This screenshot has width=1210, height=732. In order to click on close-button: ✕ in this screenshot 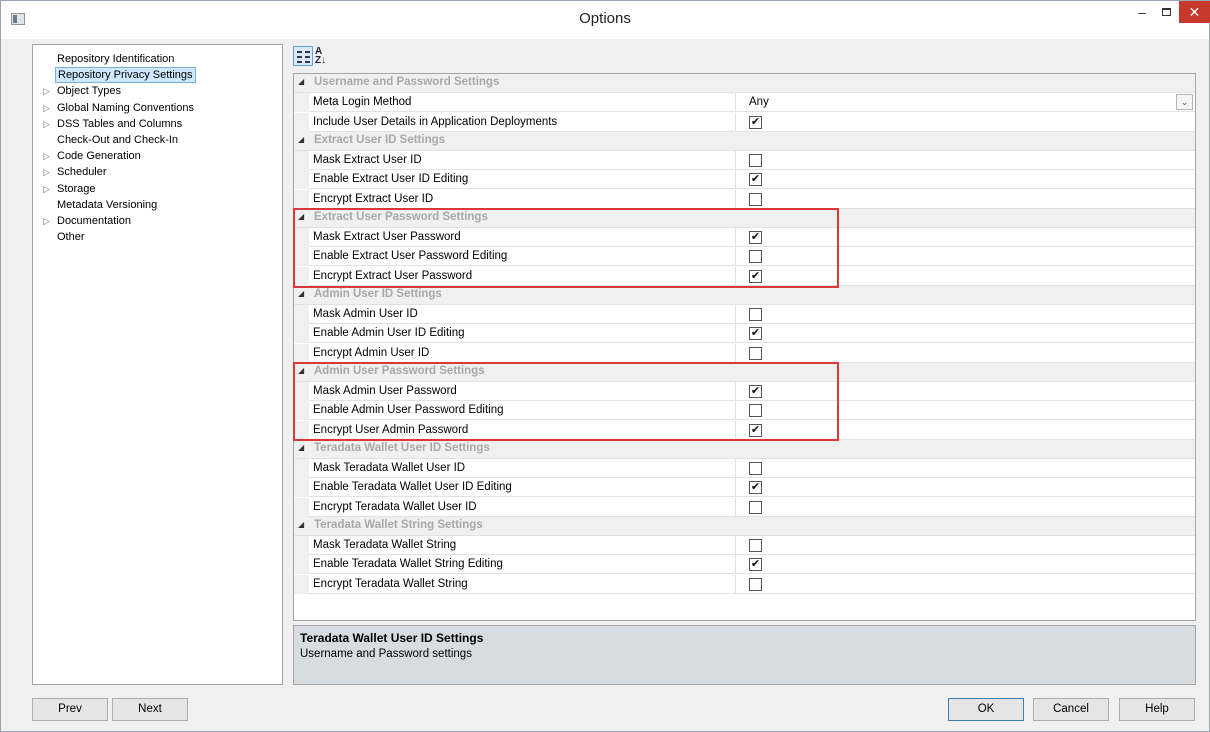, I will do `click(1194, 12)`.